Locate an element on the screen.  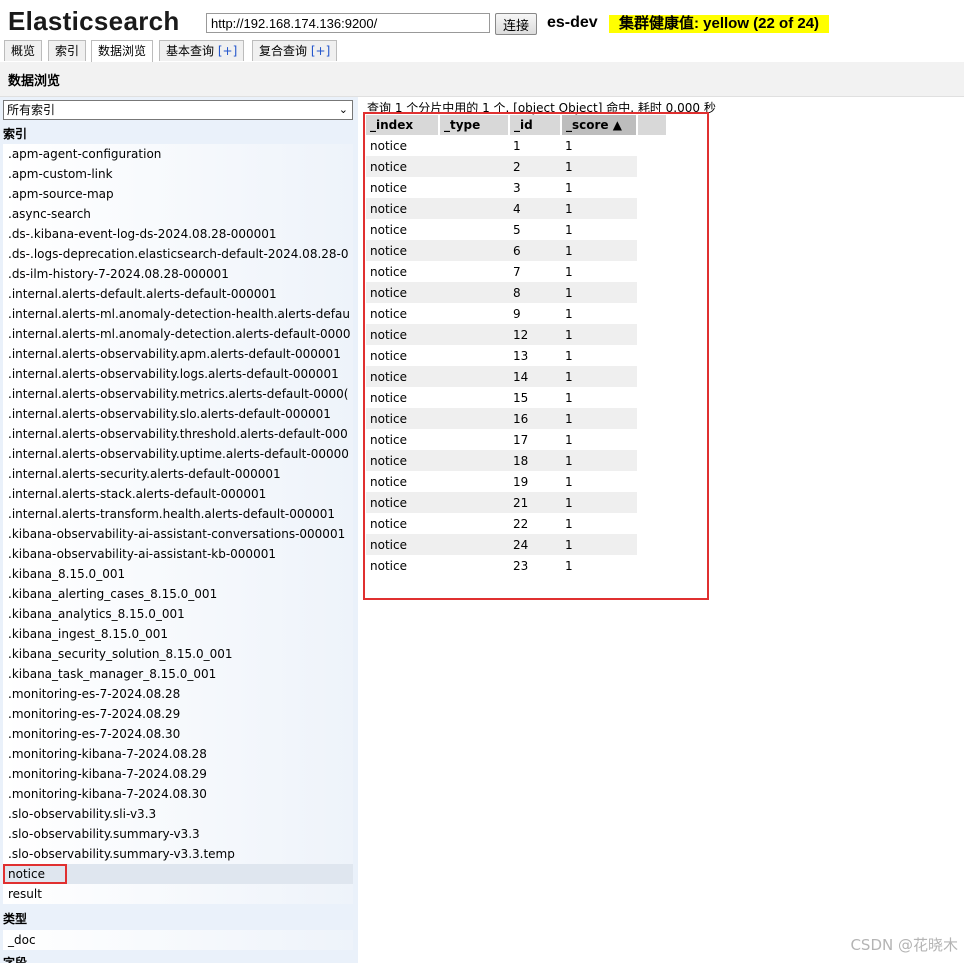
index-list-item: .monitoring-kibana-7-2024.08.30 is located at coordinates (178, 794).